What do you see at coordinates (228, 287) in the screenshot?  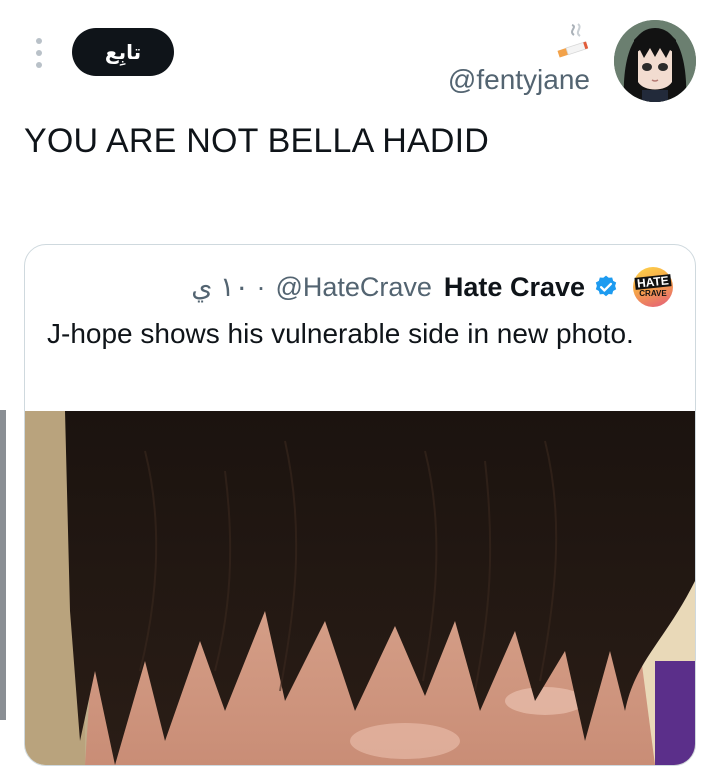 I see `quoted-tweet-time: ١٠ ي ·` at bounding box center [228, 287].